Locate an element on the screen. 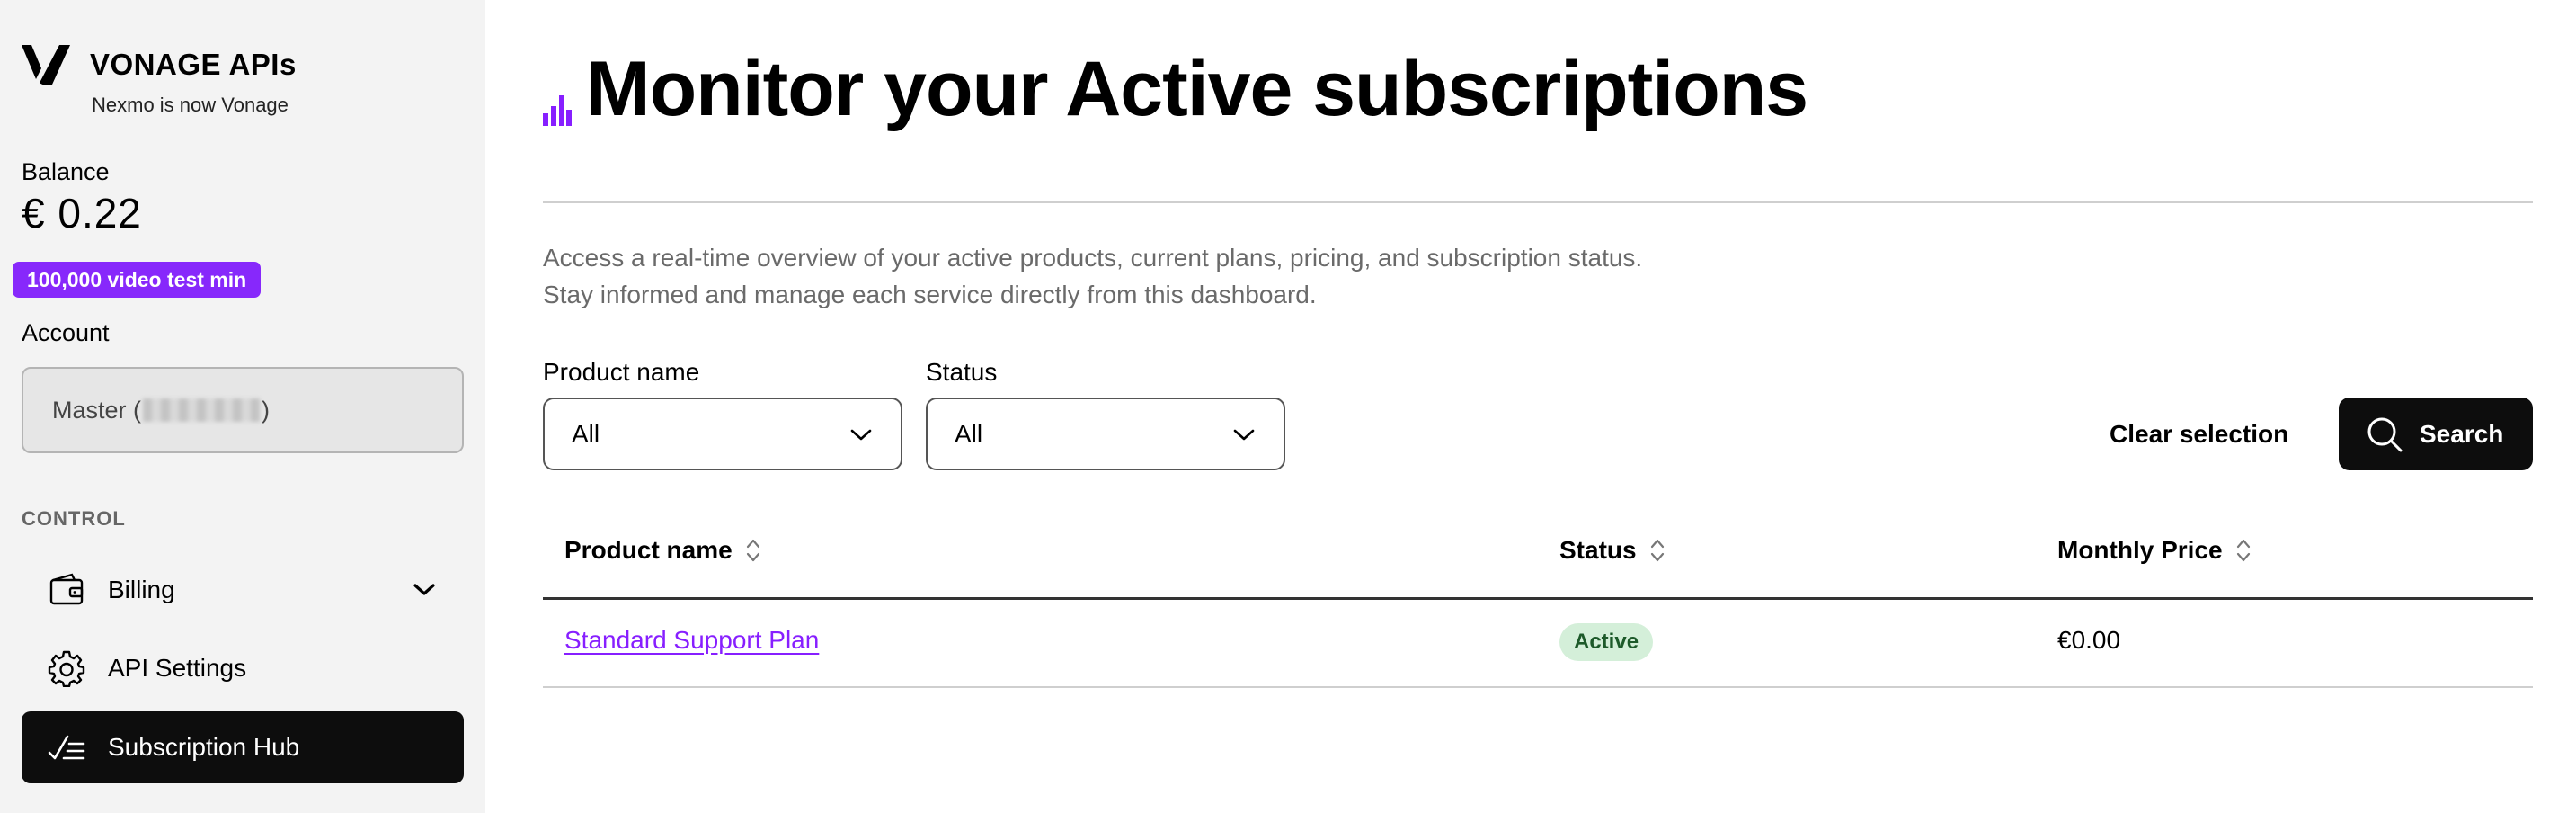 The image size is (2576, 813). brand-subtitle: Nexmo is now Vonage is located at coordinates (190, 105).